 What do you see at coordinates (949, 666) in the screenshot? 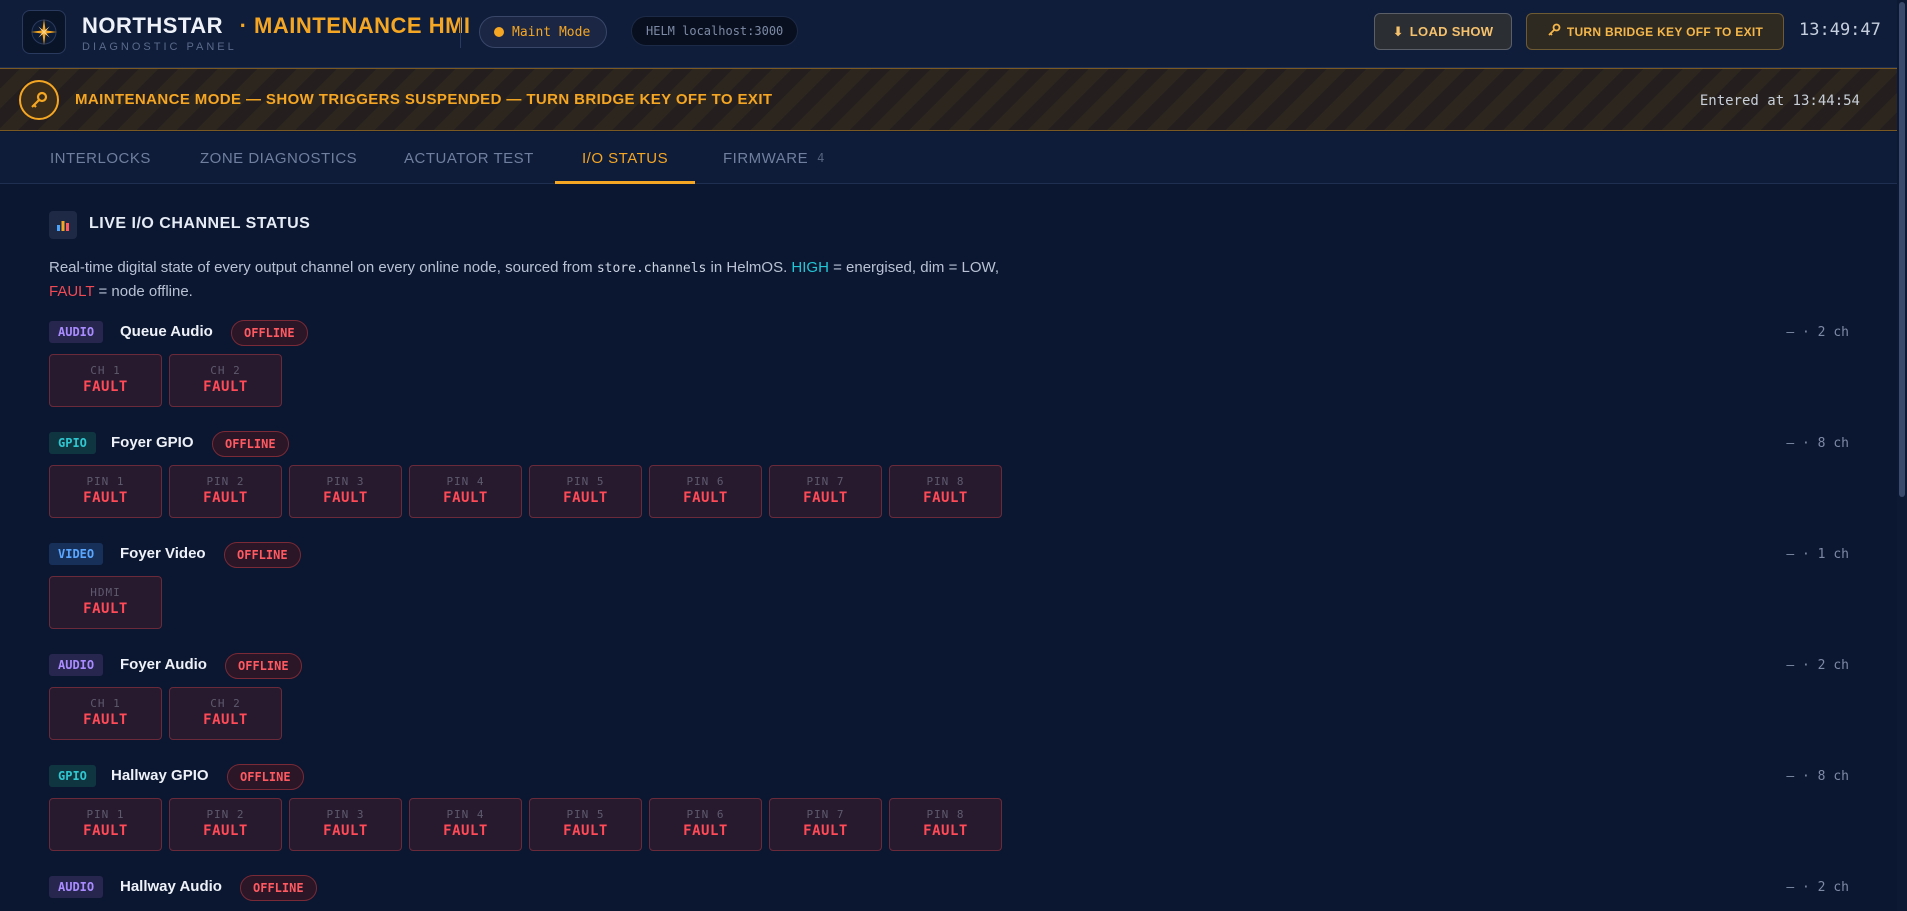
I see `io-node-header: AUDIO Foyer Audio OFFLINE — · 2 ch` at bounding box center [949, 666].